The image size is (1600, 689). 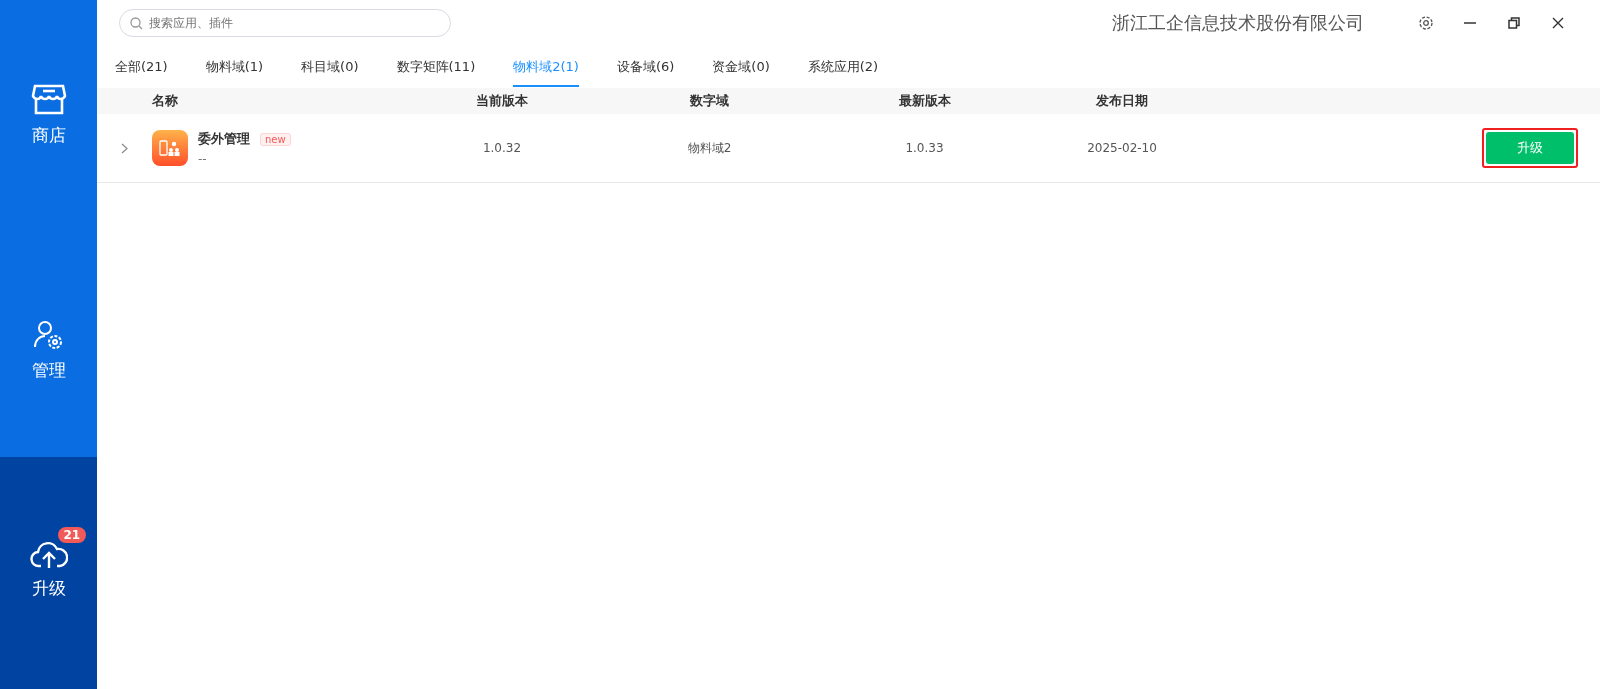 I want to click on table-cell-text: 物料域2, so click(x=709, y=148).